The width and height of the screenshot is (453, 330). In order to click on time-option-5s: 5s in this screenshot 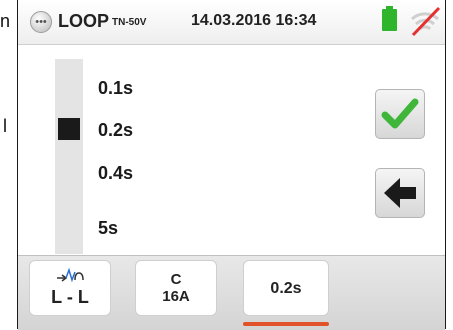, I will do `click(108, 228)`.